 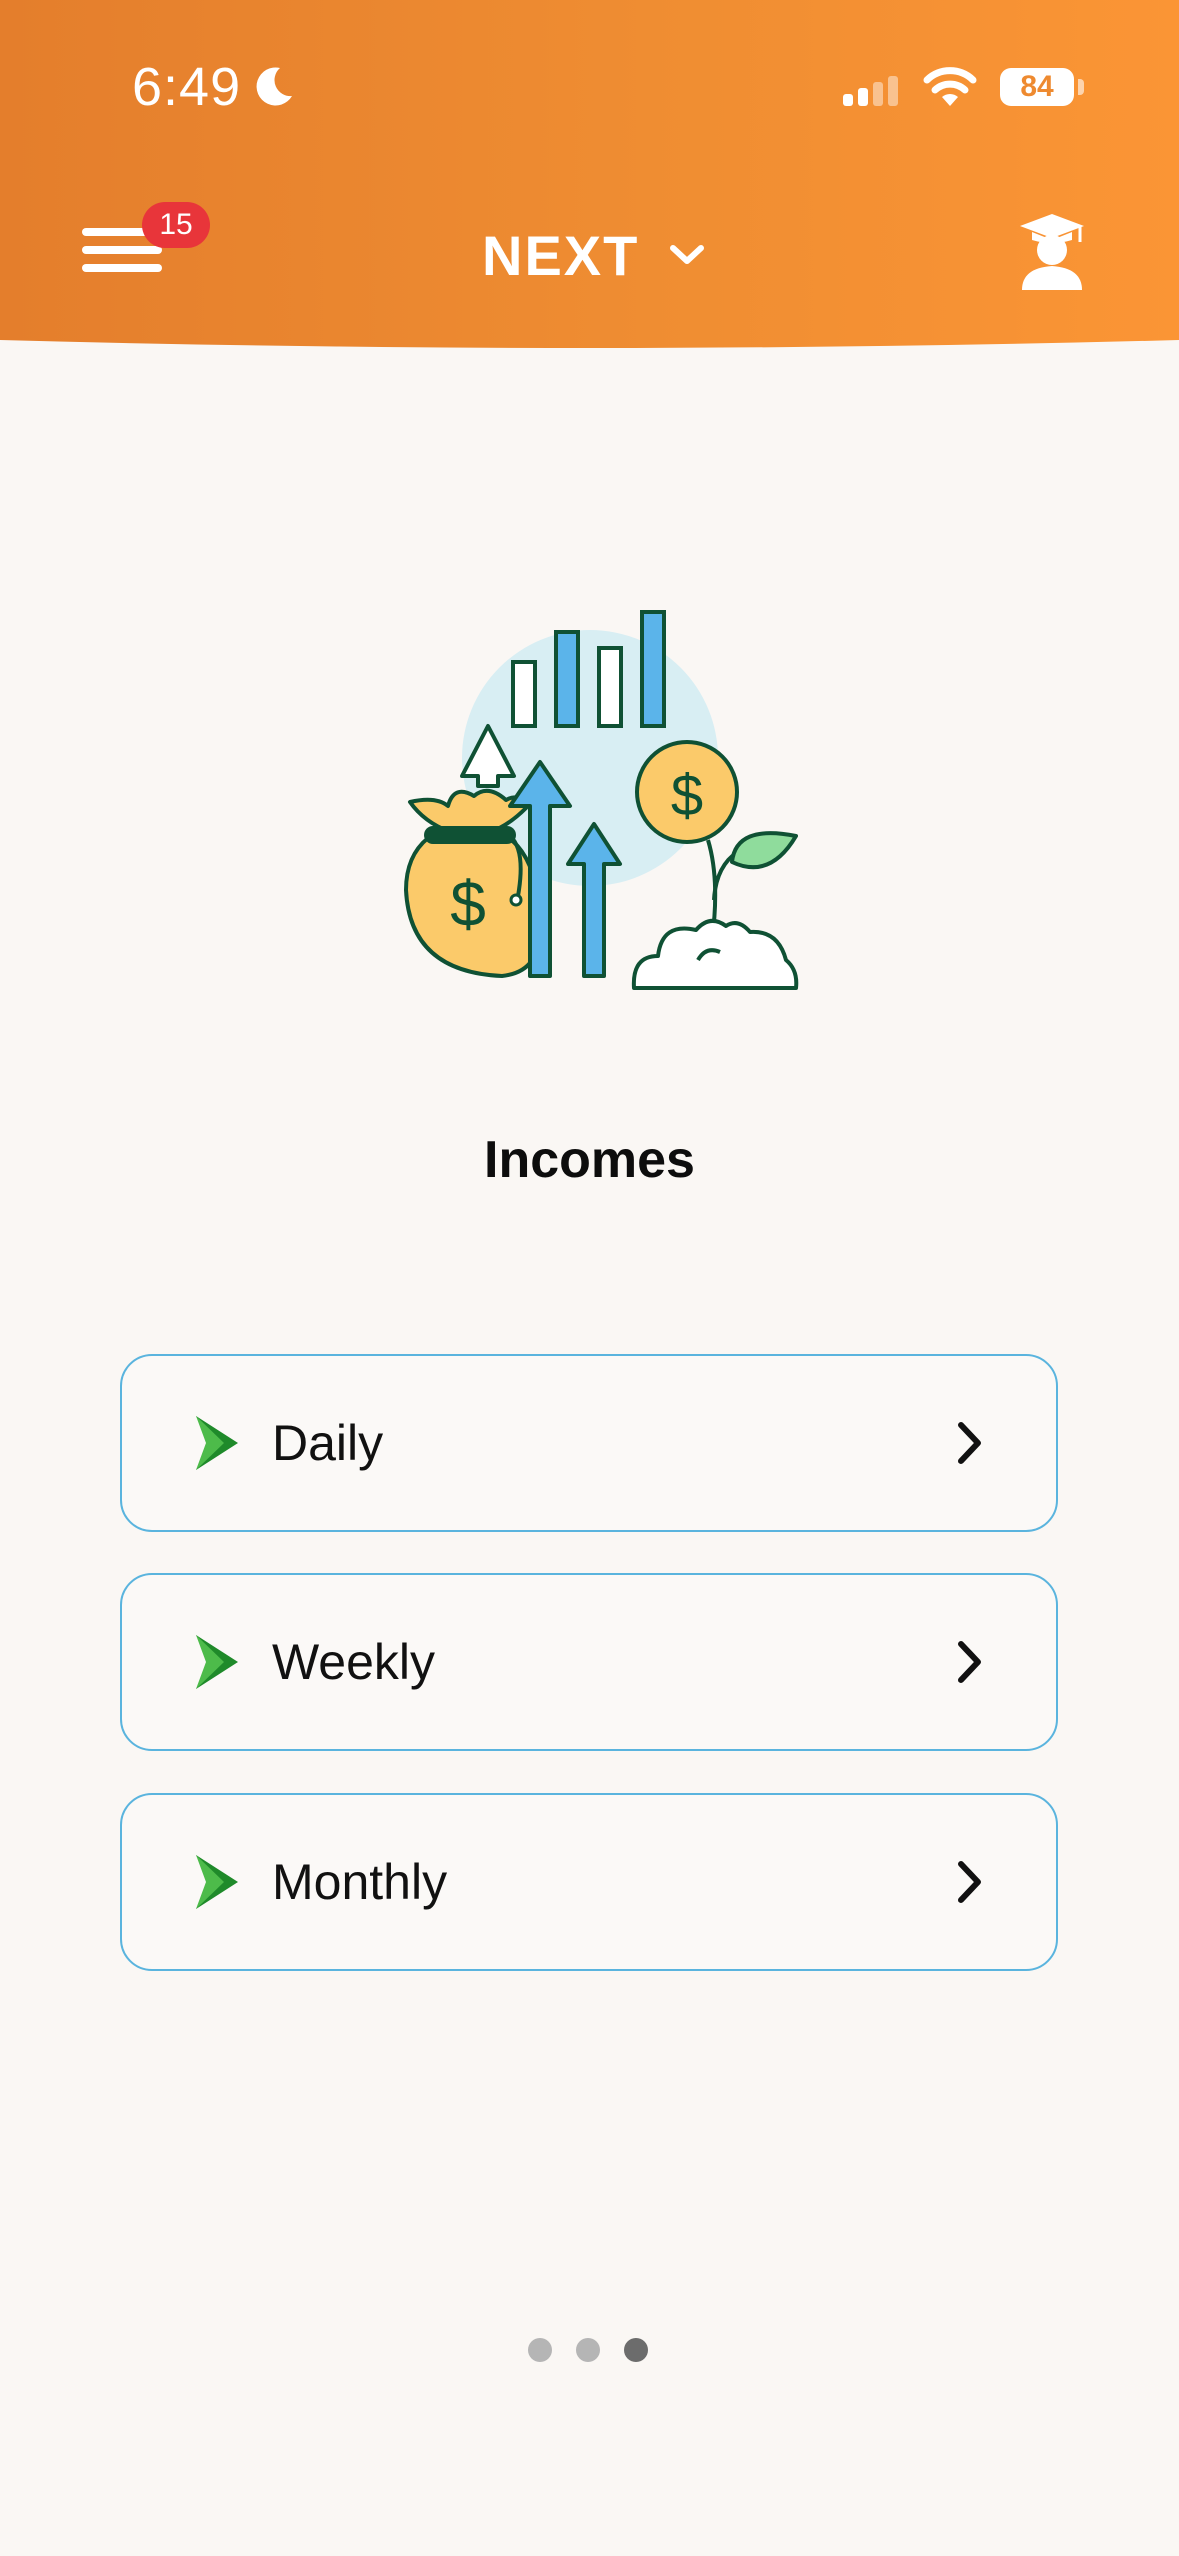 I want to click on option-daily: Daily, so click(x=589, y=1443).